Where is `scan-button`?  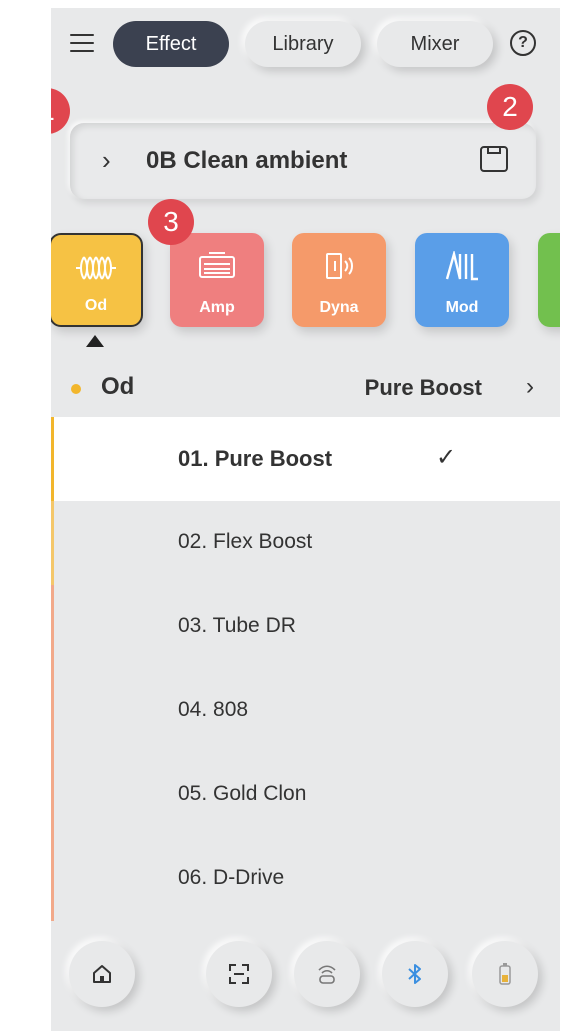
scan-button is located at coordinates (239, 974).